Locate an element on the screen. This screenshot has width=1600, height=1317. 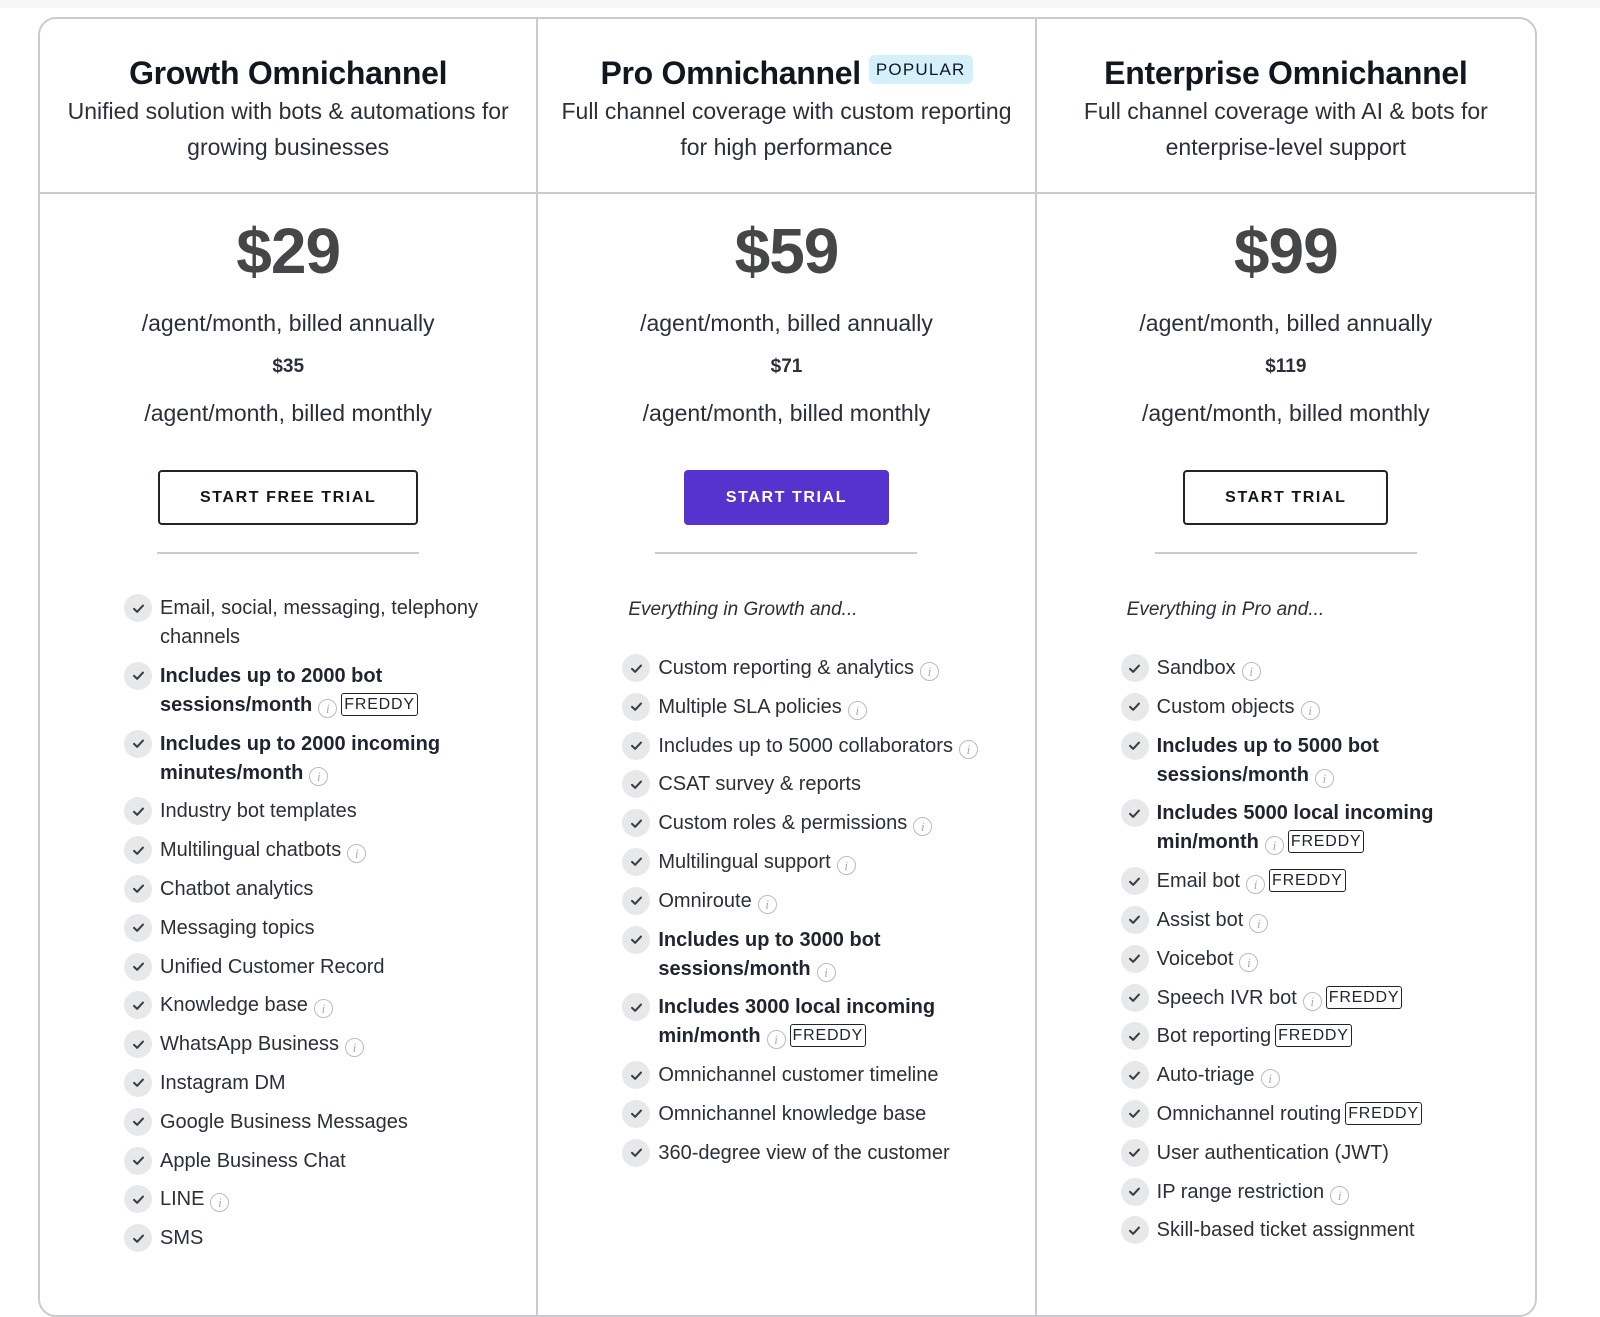
feature-item: Omnichannel knowledge base is located at coordinates (813, 1114).